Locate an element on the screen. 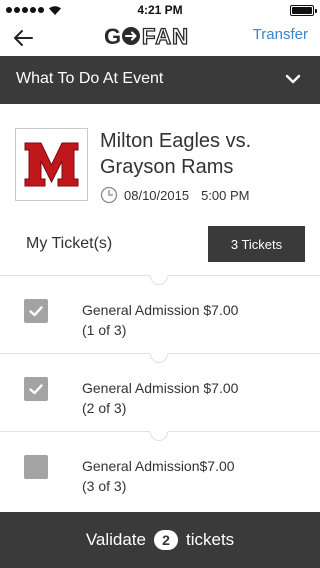  chevron-down-icon is located at coordinates (293, 79).